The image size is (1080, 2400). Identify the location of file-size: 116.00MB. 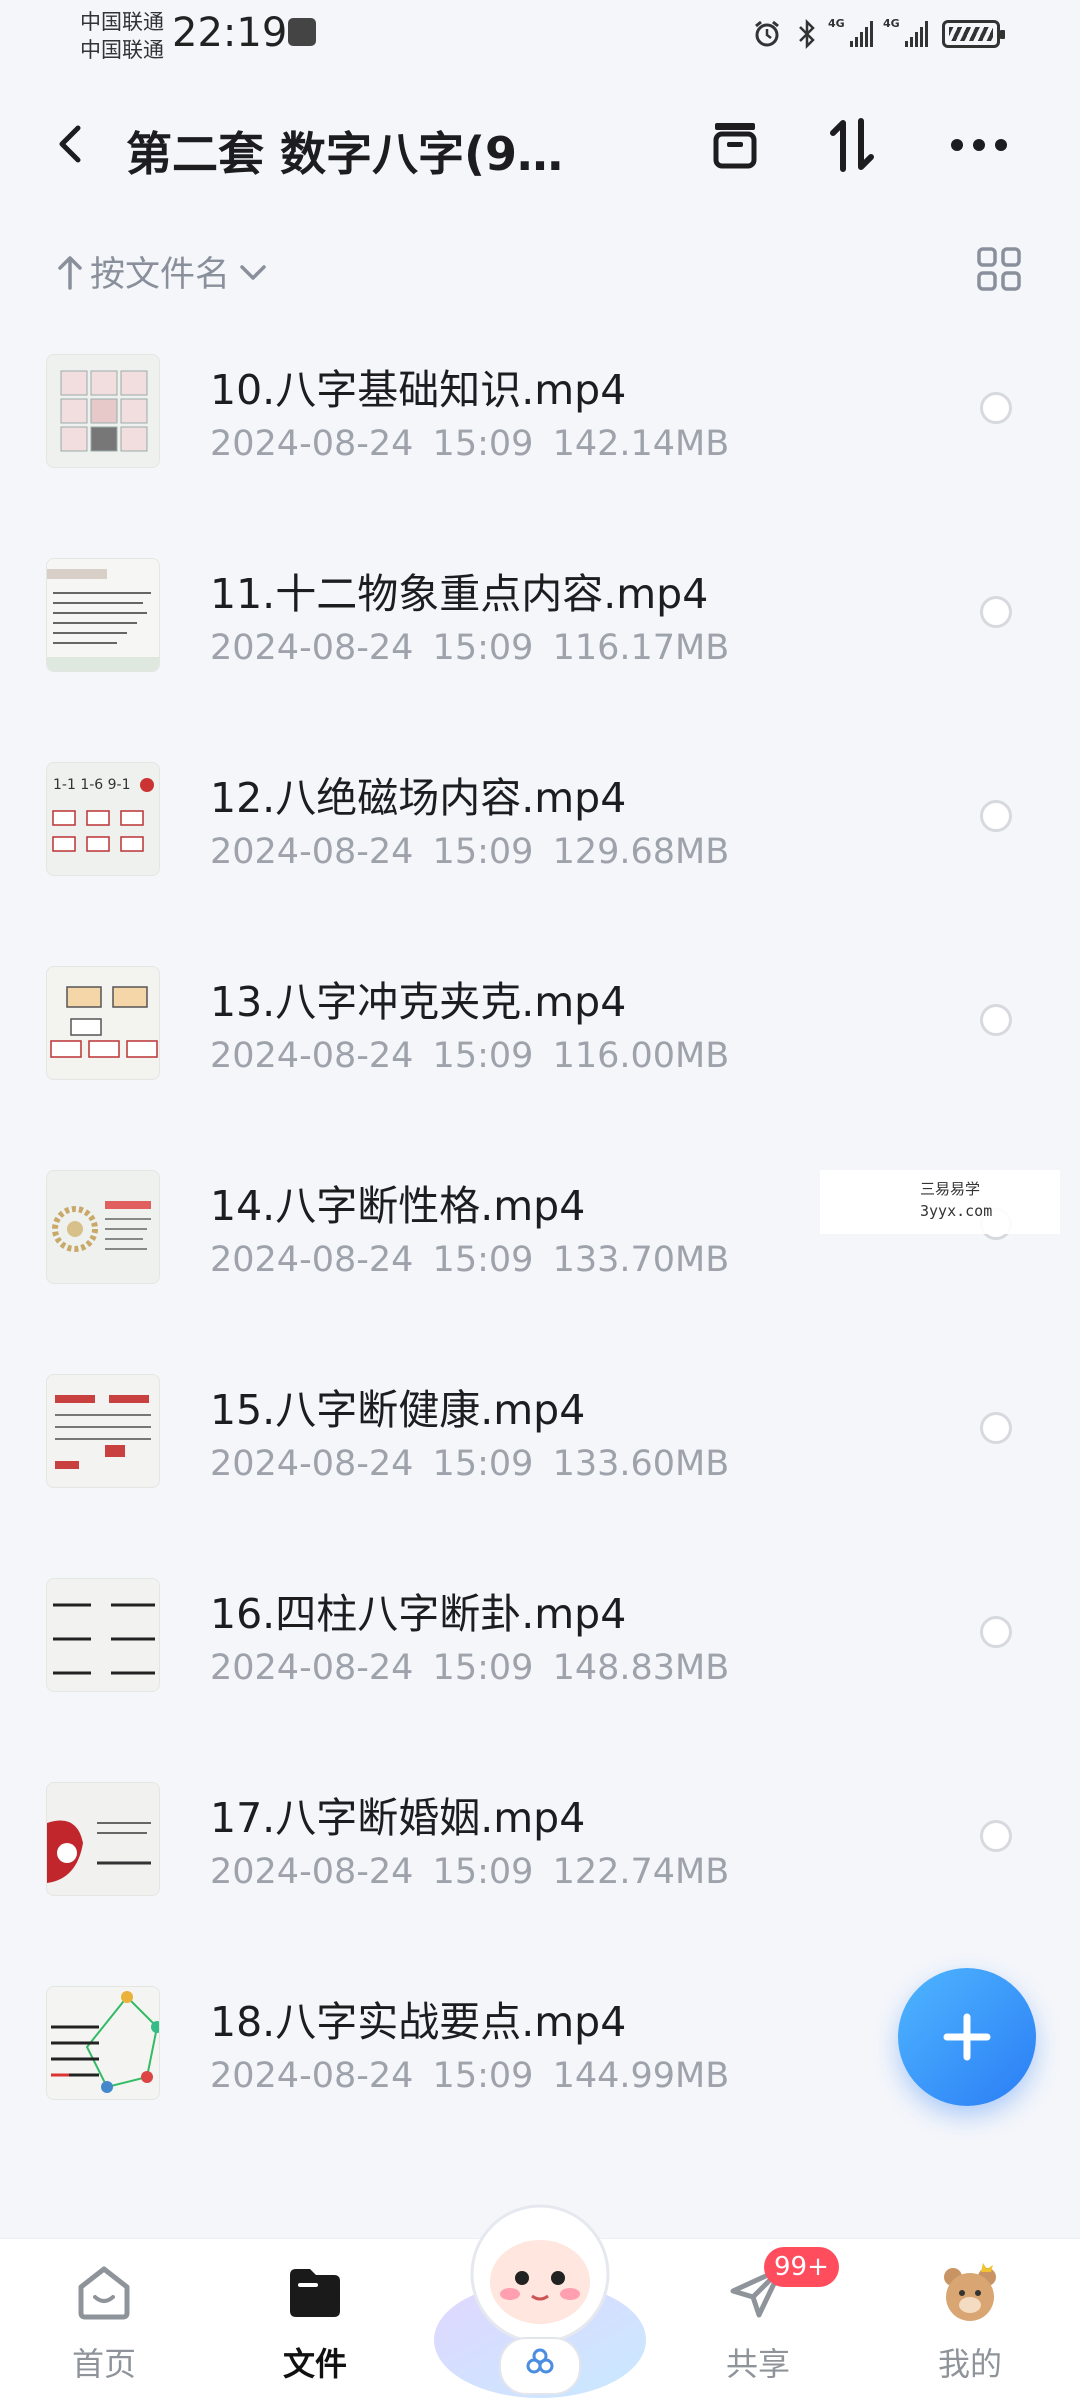
(641, 1056).